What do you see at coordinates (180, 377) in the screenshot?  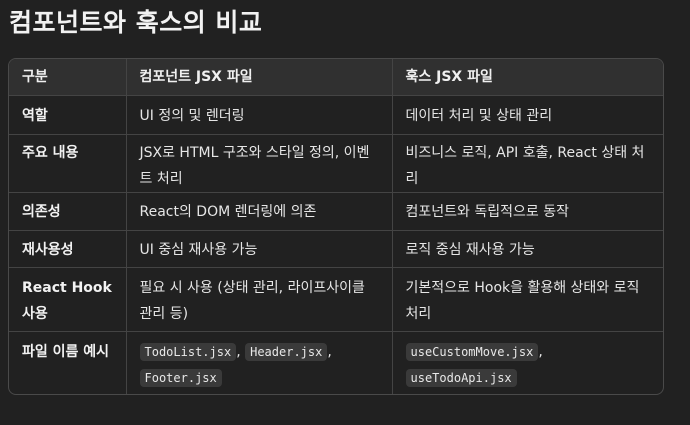 I see `file-name-code: Footer.jsx` at bounding box center [180, 377].